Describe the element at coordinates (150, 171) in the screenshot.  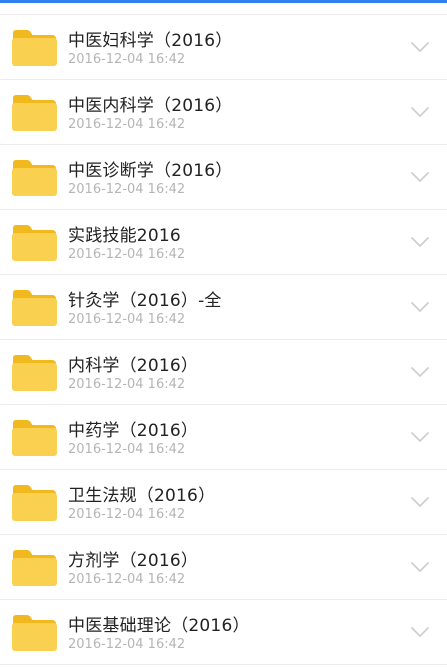
I see `folder-name: 中医诊断学（2016）` at that location.